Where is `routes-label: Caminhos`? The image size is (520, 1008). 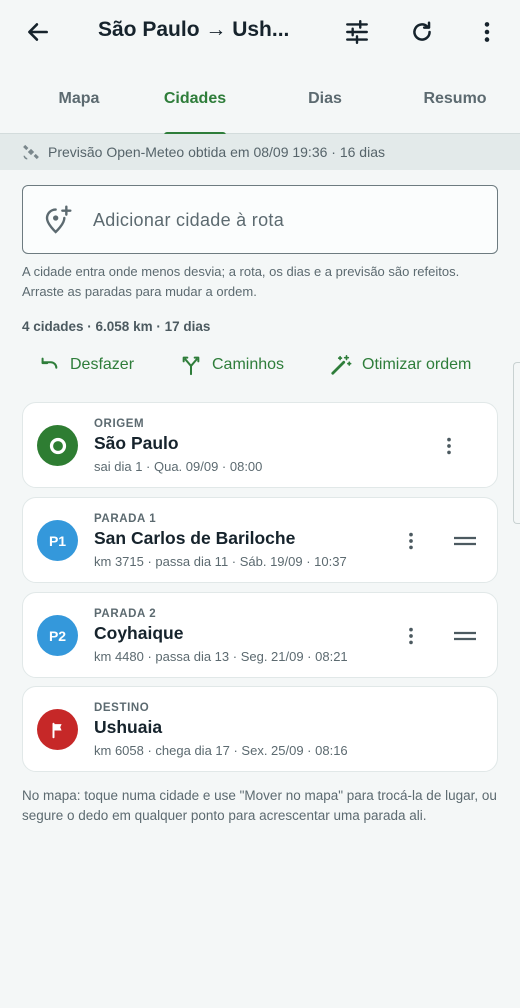
routes-label: Caminhos is located at coordinates (248, 364).